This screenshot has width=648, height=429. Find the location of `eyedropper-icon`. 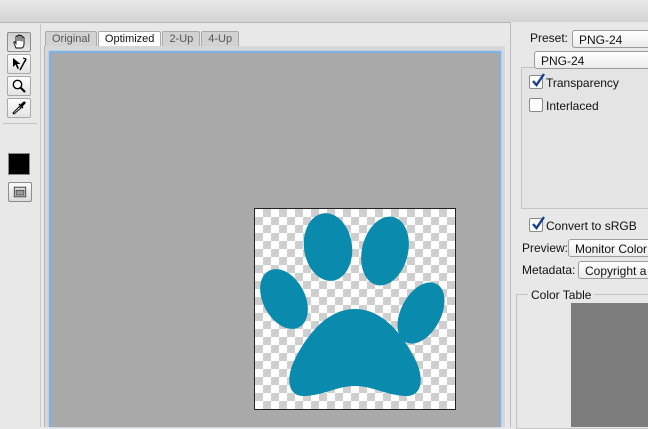

eyedropper-icon is located at coordinates (19, 108).